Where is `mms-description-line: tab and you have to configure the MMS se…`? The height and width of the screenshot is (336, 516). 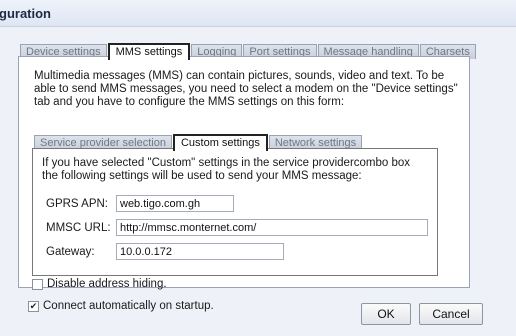 mms-description-line: tab and you have to configure the MMS se… is located at coordinates (189, 102).